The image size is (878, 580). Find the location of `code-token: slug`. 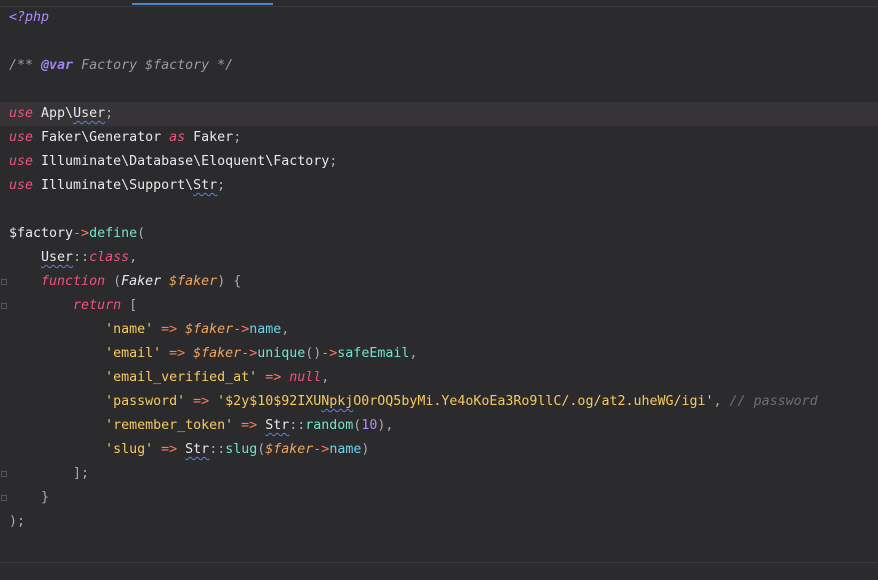

code-token: slug is located at coordinates (241, 449).